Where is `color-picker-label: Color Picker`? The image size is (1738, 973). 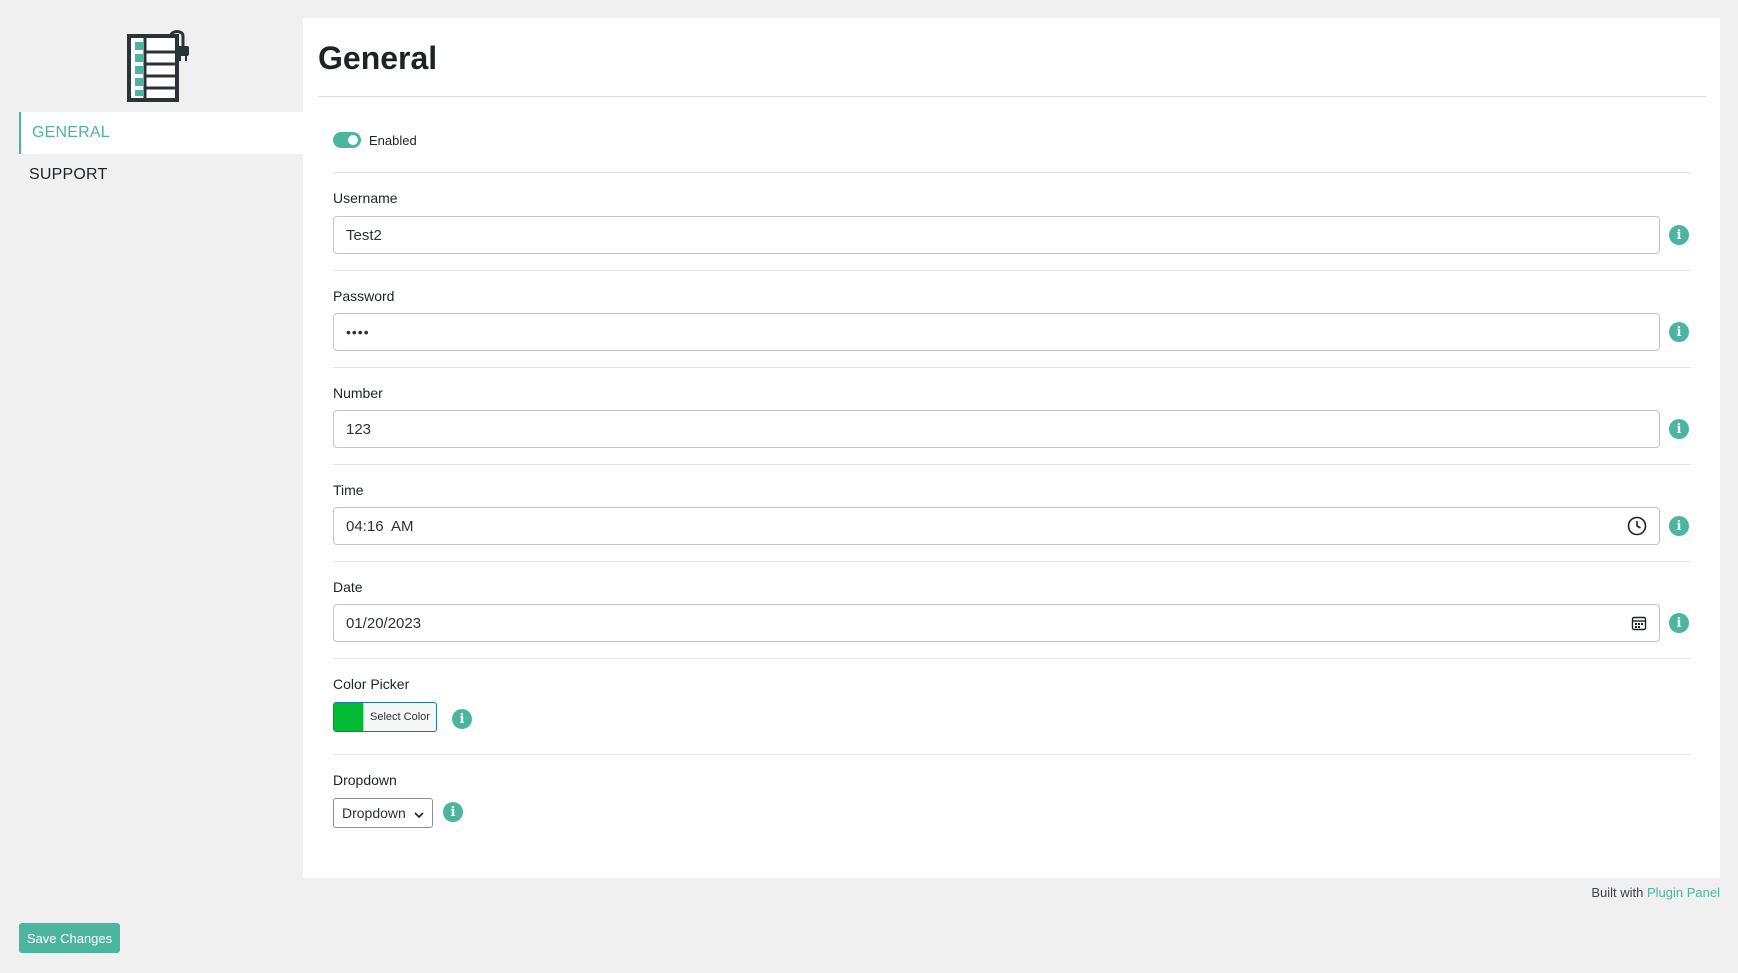 color-picker-label: Color Picker is located at coordinates (371, 684).